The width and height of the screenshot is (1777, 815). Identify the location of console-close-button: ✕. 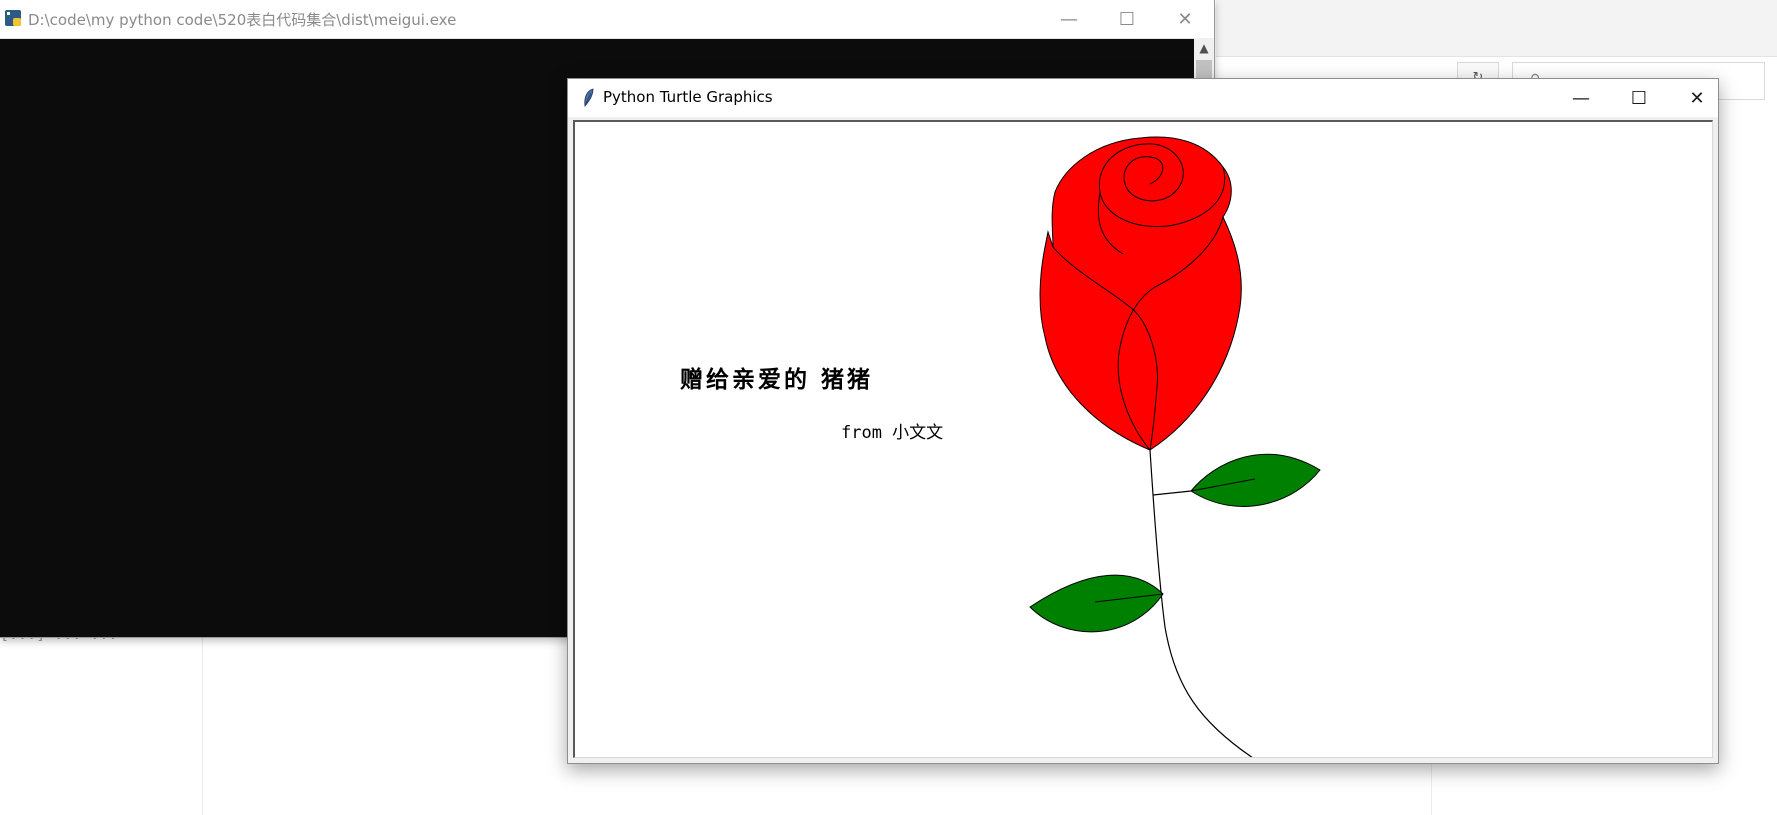
(1185, 19).